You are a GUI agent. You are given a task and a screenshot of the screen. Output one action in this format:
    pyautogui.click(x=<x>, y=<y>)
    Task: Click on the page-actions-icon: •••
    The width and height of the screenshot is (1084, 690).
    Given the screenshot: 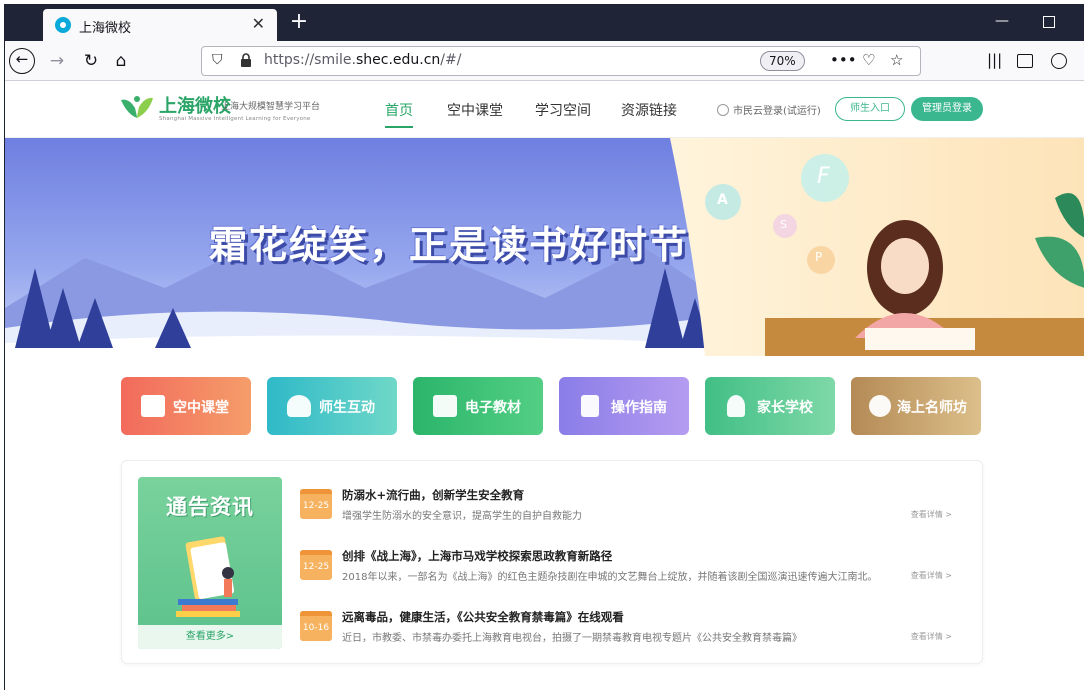 What is the action you would take?
    pyautogui.click(x=843, y=60)
    